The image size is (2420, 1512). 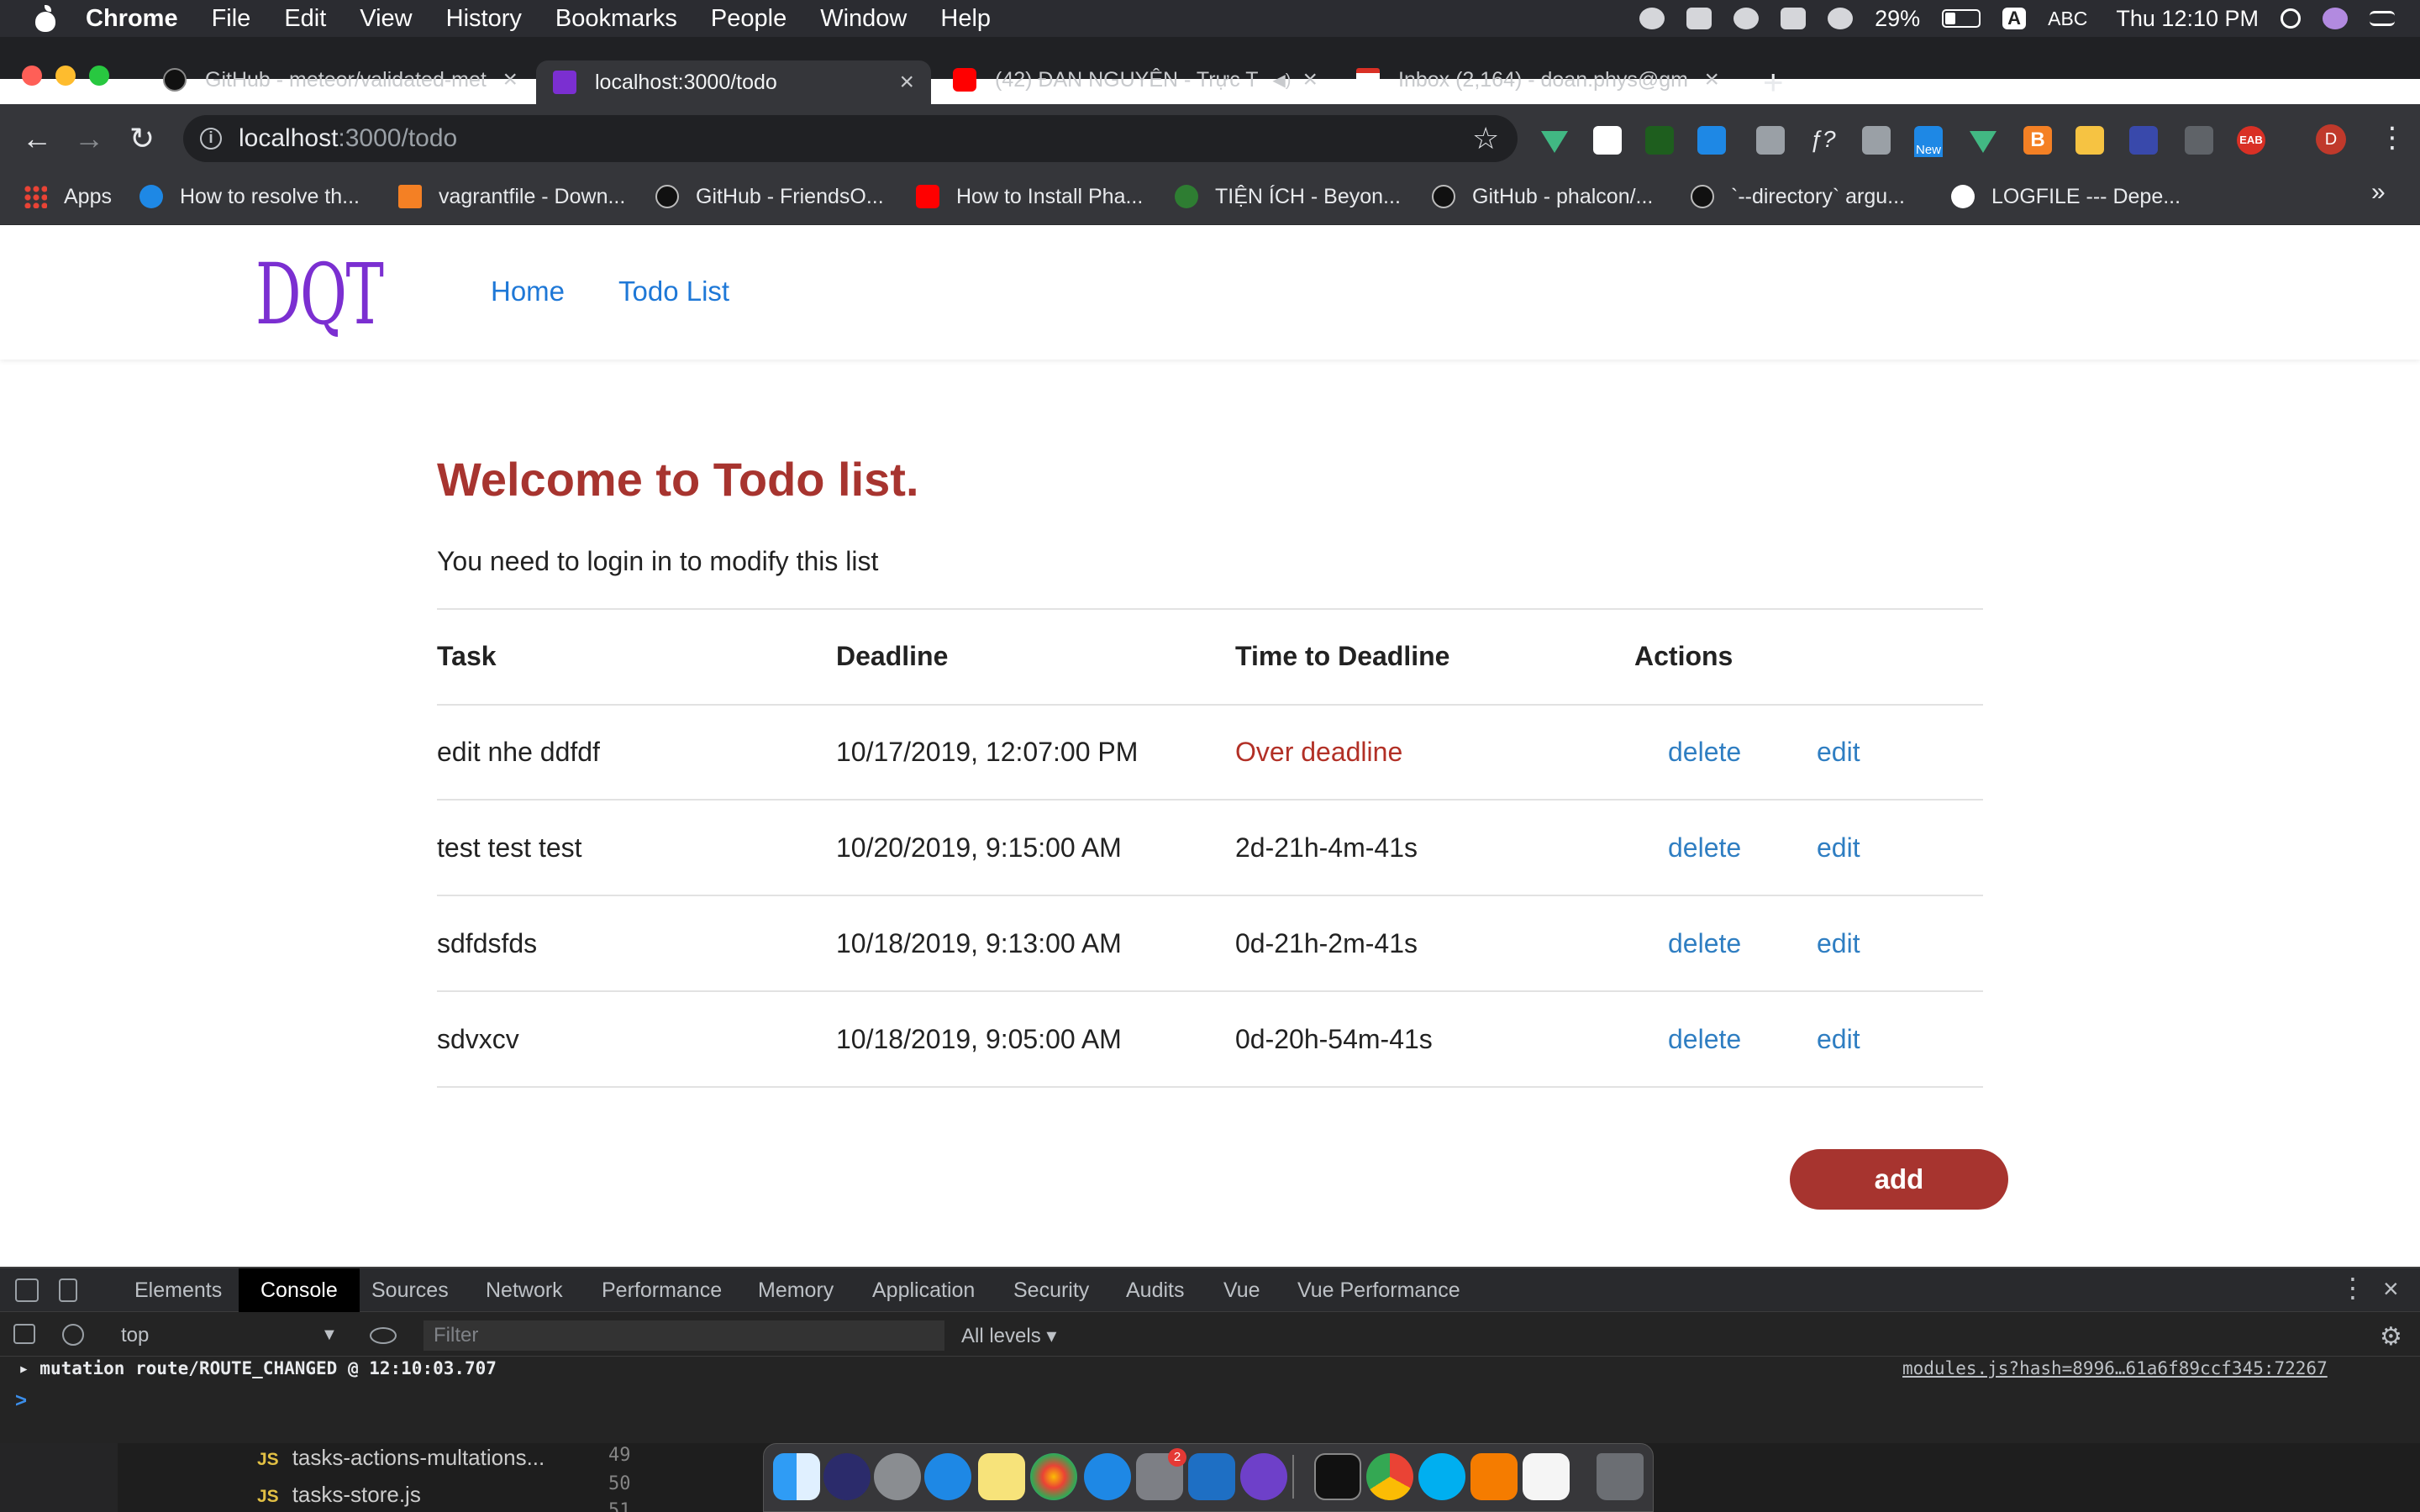 I want to click on github-desktop-icon, so click(x=1263, y=1476).